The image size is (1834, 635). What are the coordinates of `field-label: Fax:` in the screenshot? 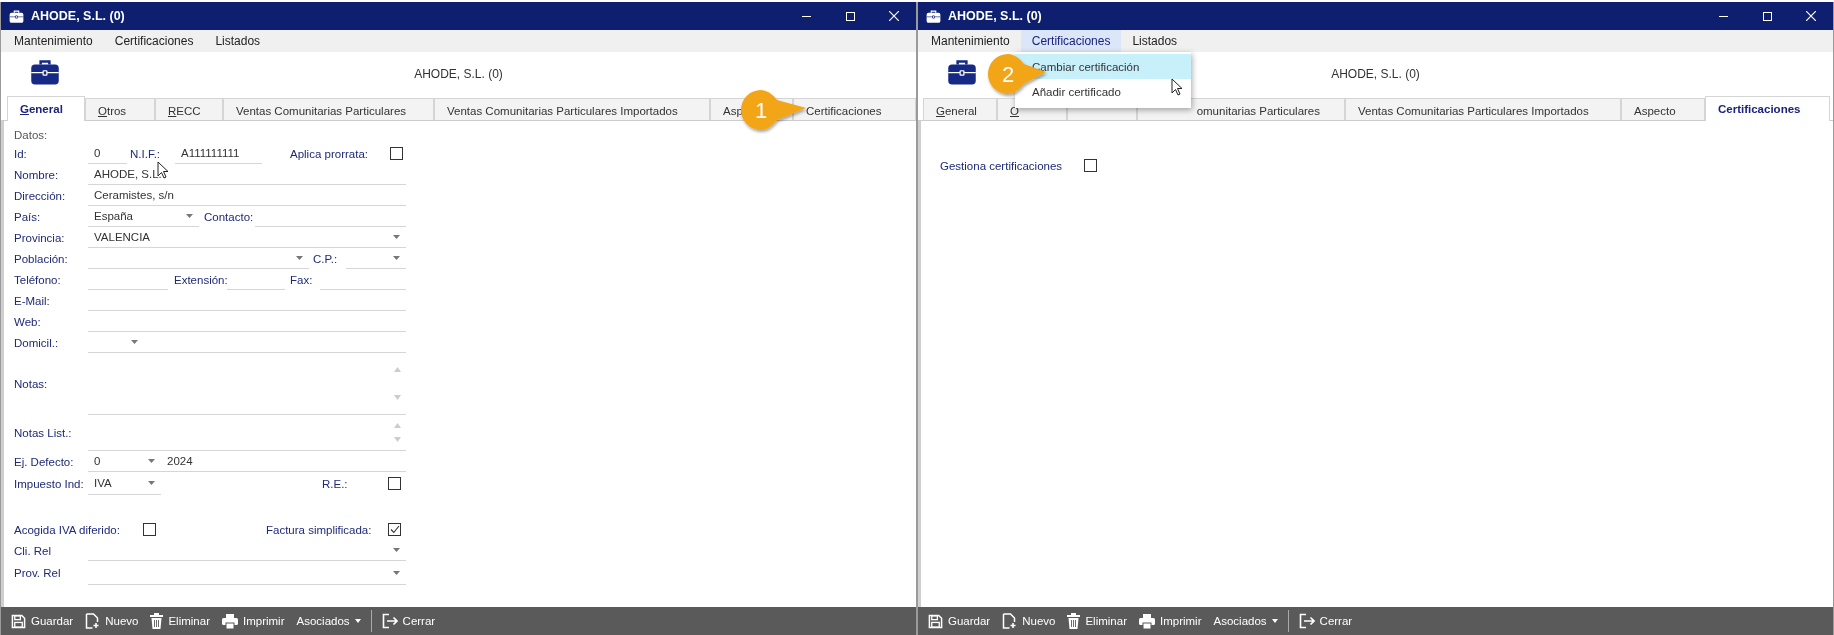 It's located at (302, 280).